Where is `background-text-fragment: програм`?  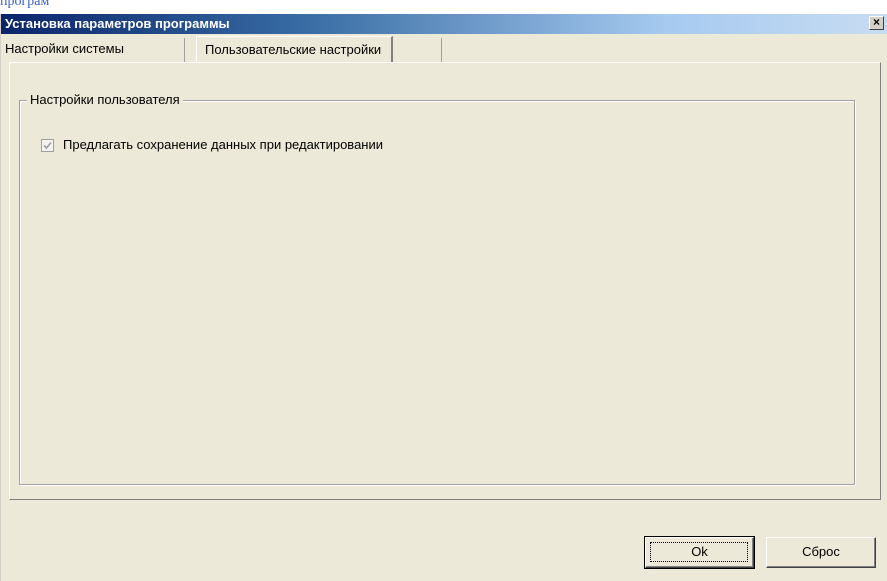 background-text-fragment: програм is located at coordinates (25, 4).